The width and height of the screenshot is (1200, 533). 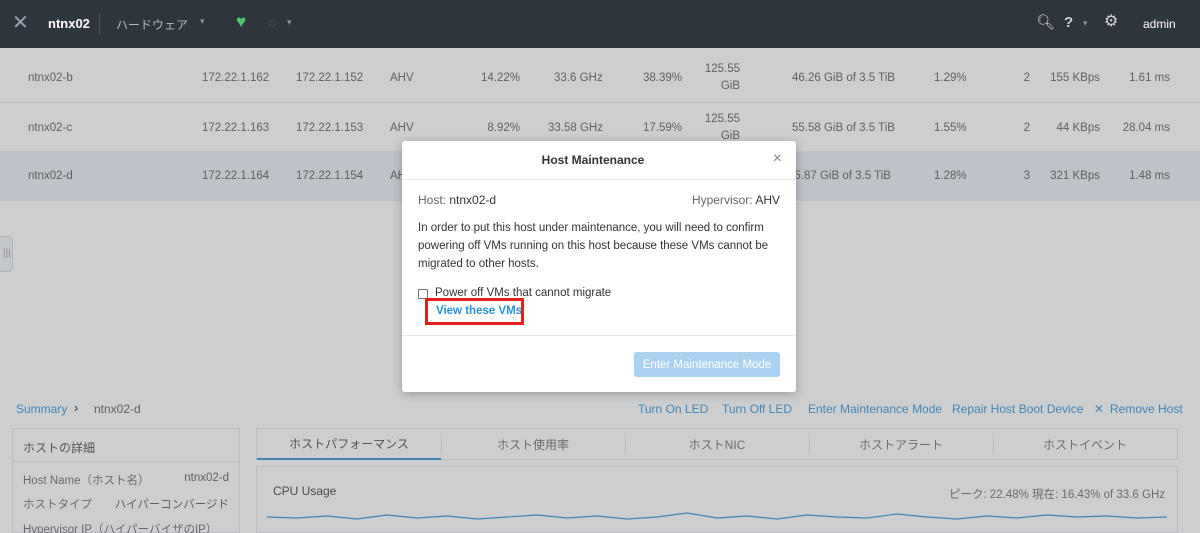 What do you see at coordinates (473, 200) in the screenshot?
I see `host-value: ntnx02-d` at bounding box center [473, 200].